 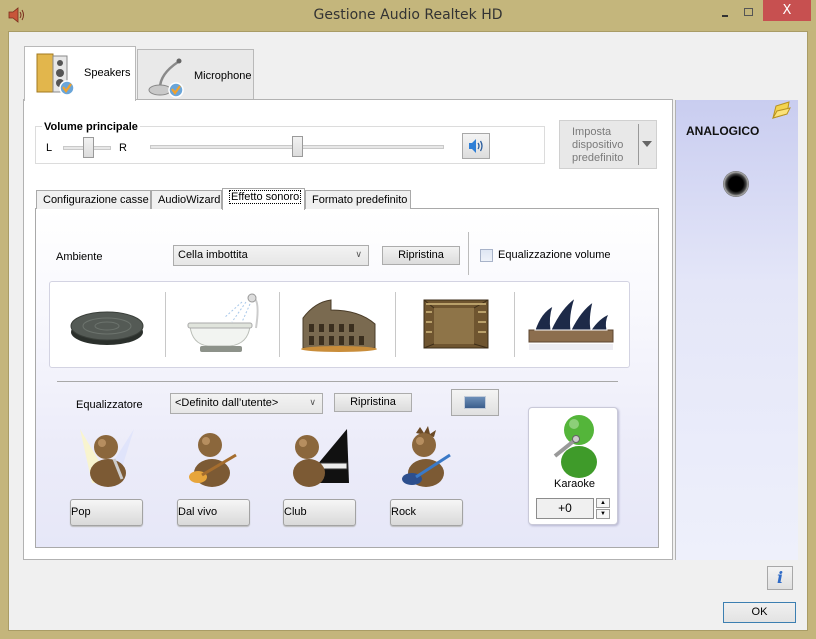 What do you see at coordinates (297, 146) in the screenshot?
I see `master-volume-slider-thumb` at bounding box center [297, 146].